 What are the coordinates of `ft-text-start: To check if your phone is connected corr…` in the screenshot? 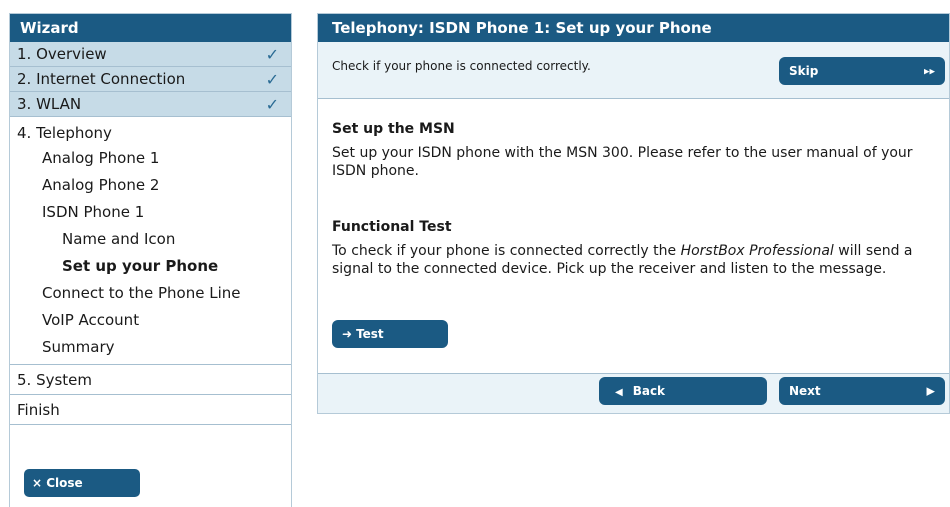 It's located at (506, 251).